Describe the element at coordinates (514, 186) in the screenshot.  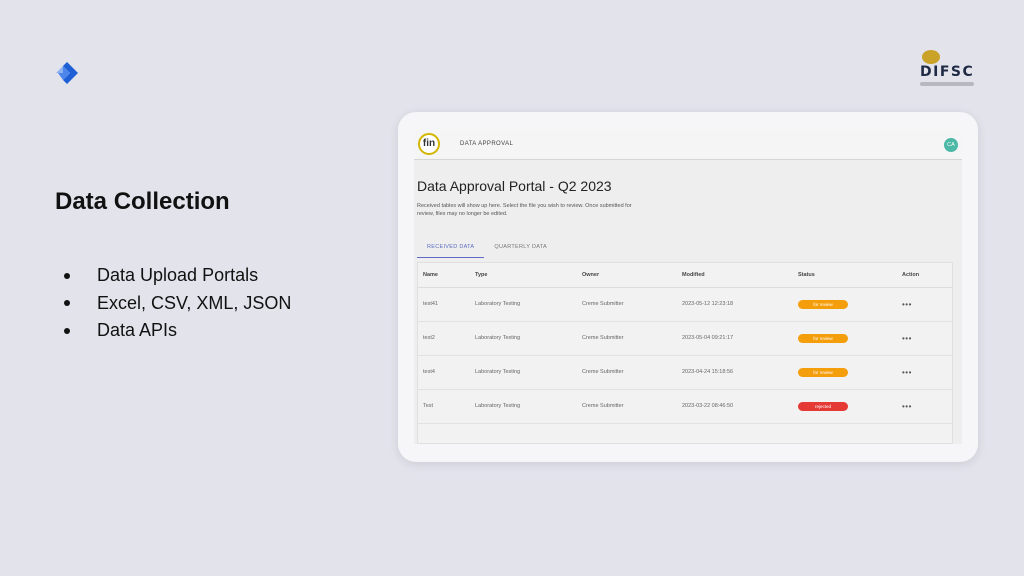
I see `page-title: Data Approval Portal - Q2 2023` at that location.